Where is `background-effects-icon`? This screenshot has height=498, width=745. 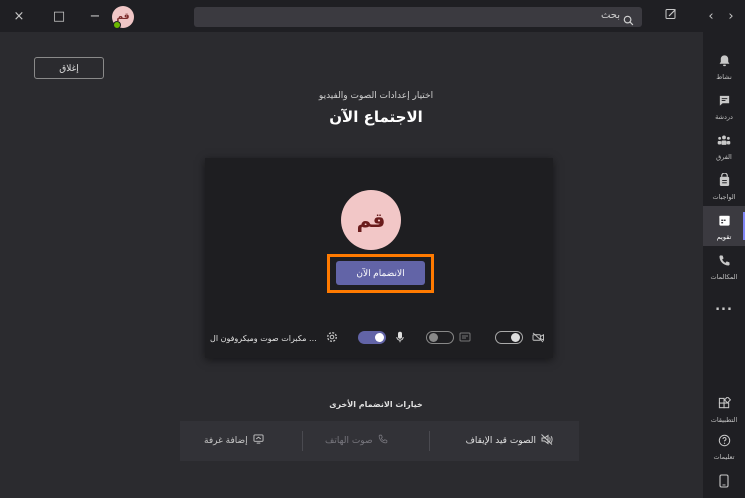
background-effects-icon is located at coordinates (465, 337).